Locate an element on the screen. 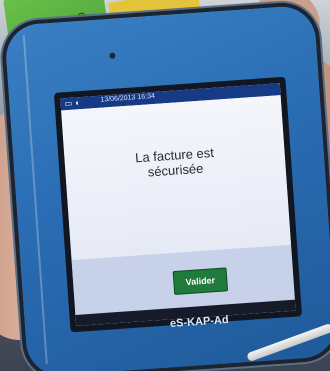 The width and height of the screenshot is (330, 371). battery-icon: ▭ ◖ is located at coordinates (72, 103).